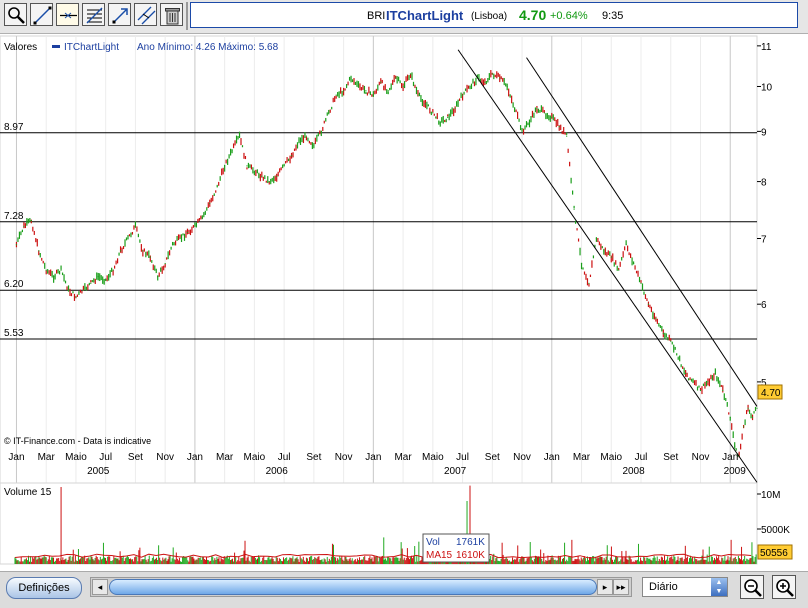  Describe the element at coordinates (28, 492) in the screenshot. I see `volume-title: Volume 15` at that location.